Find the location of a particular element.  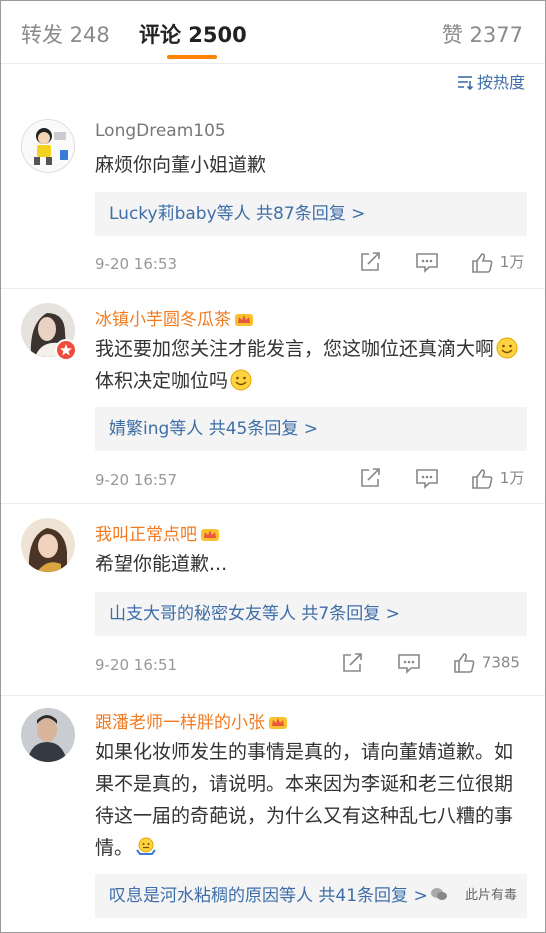

timestamp: 9-20 16:53 is located at coordinates (136, 264).